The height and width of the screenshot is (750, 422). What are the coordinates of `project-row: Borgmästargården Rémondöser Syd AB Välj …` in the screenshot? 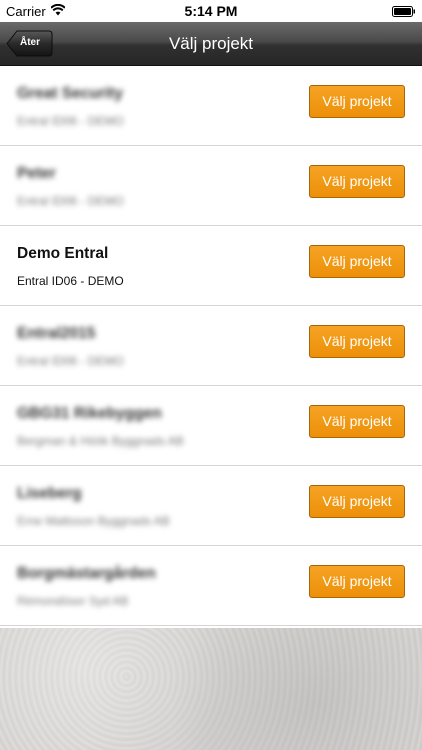 It's located at (211, 586).